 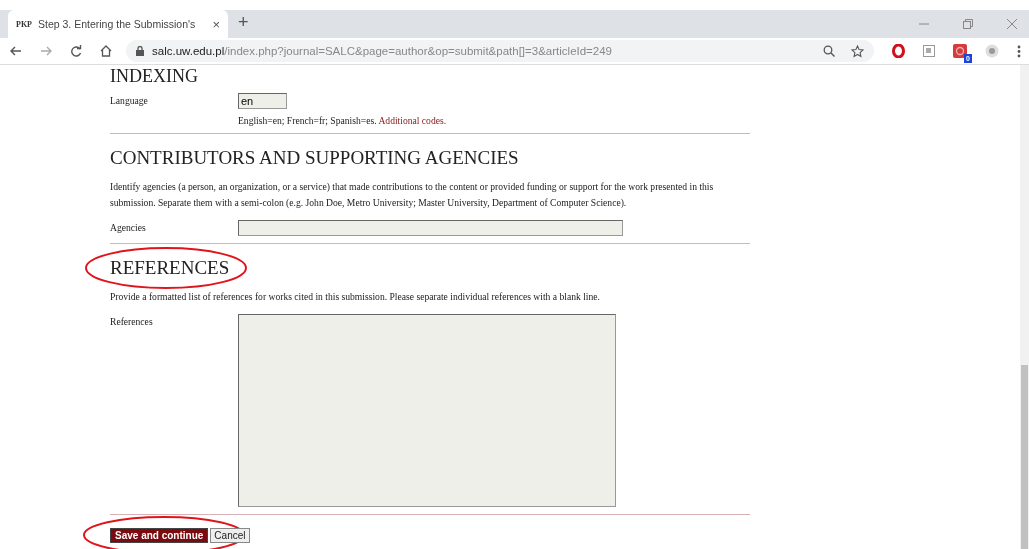 What do you see at coordinates (154, 76) in the screenshot?
I see `section-heading: INDEXING` at bounding box center [154, 76].